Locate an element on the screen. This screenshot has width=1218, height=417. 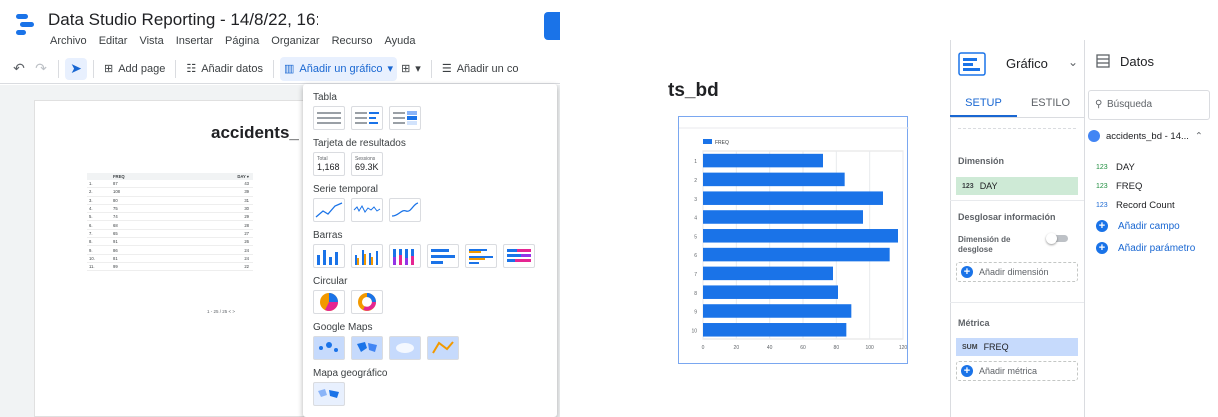
chart-option-smoothed-series is located at coordinates (405, 210).